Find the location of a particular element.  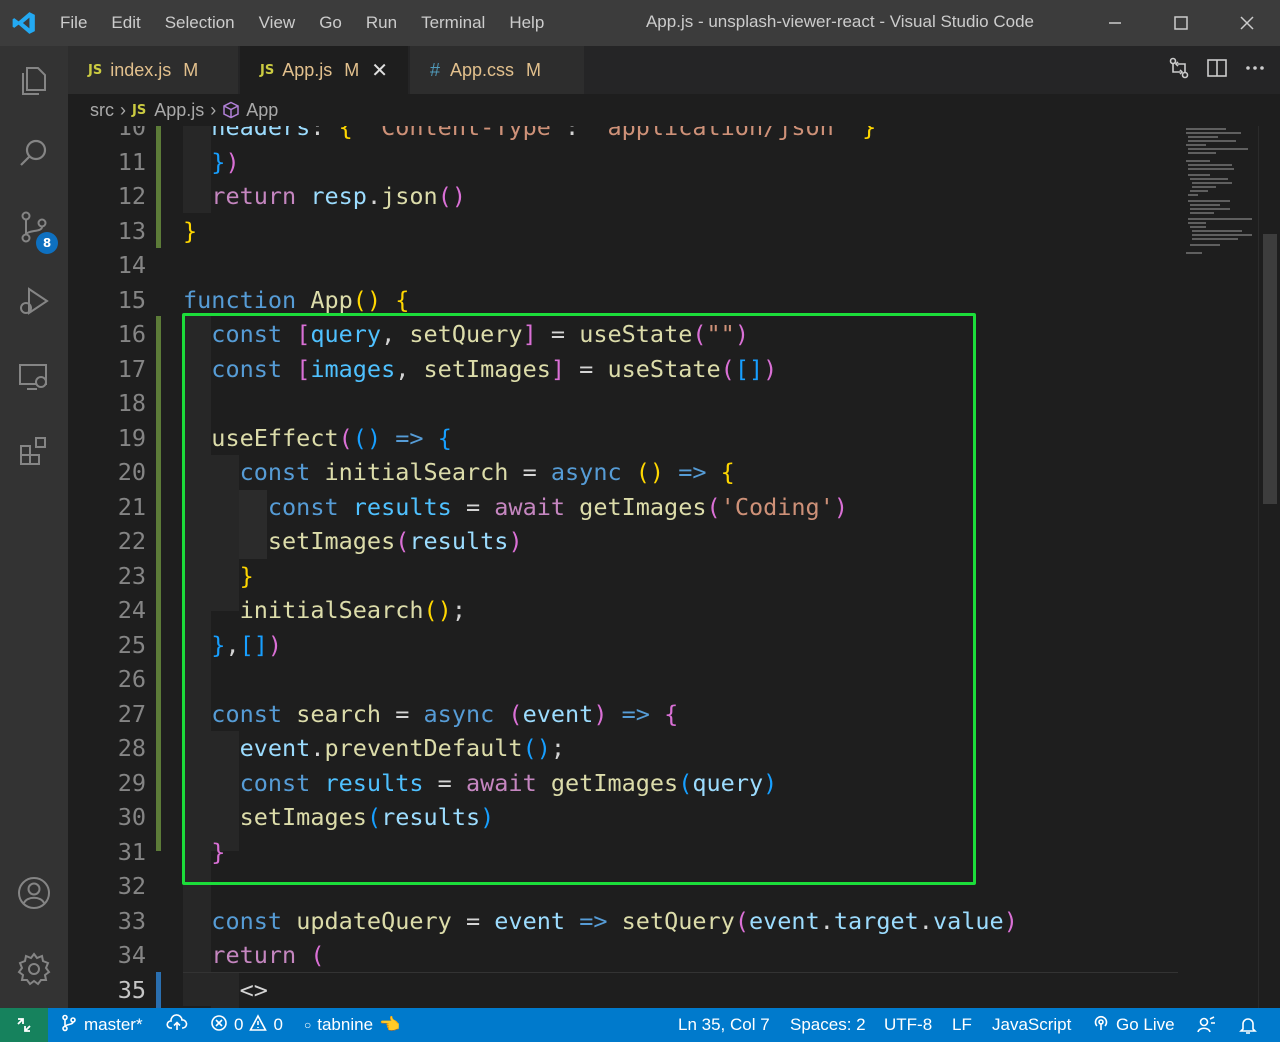

line-number: 34 is located at coordinates (131, 955).